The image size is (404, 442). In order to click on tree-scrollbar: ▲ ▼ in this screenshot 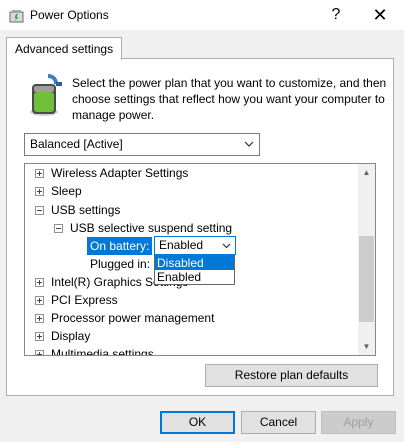, I will do `click(366, 259)`.